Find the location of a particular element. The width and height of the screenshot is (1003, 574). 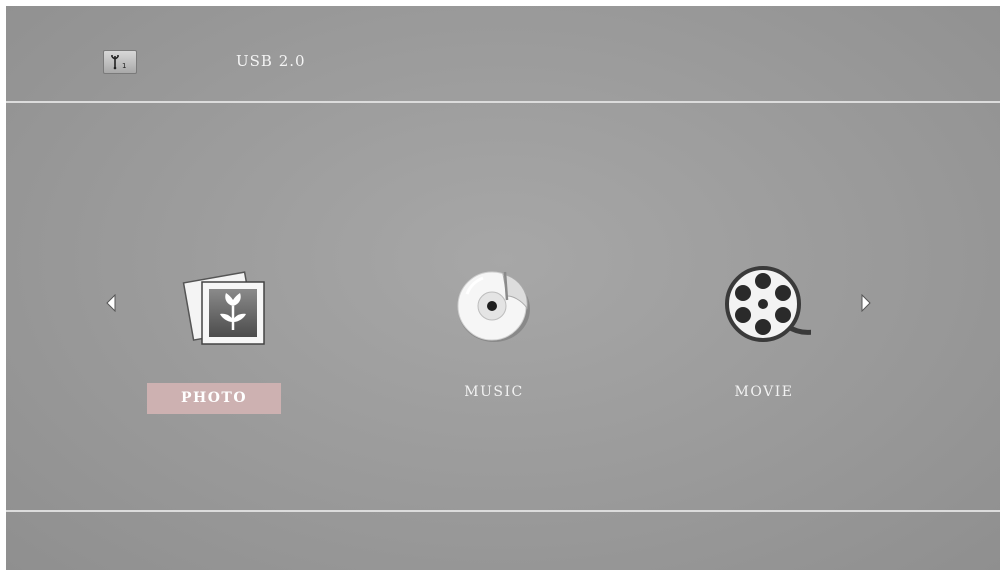

film-reel-icon is located at coordinates (768, 304).